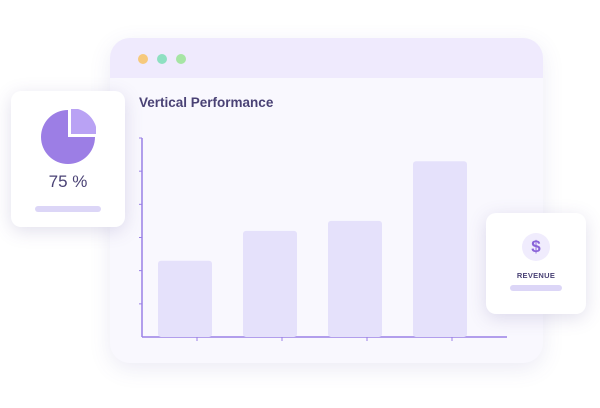 The width and height of the screenshot is (600, 408). Describe the element at coordinates (536, 263) in the screenshot. I see `revenue-card: $ REVENUE` at that location.